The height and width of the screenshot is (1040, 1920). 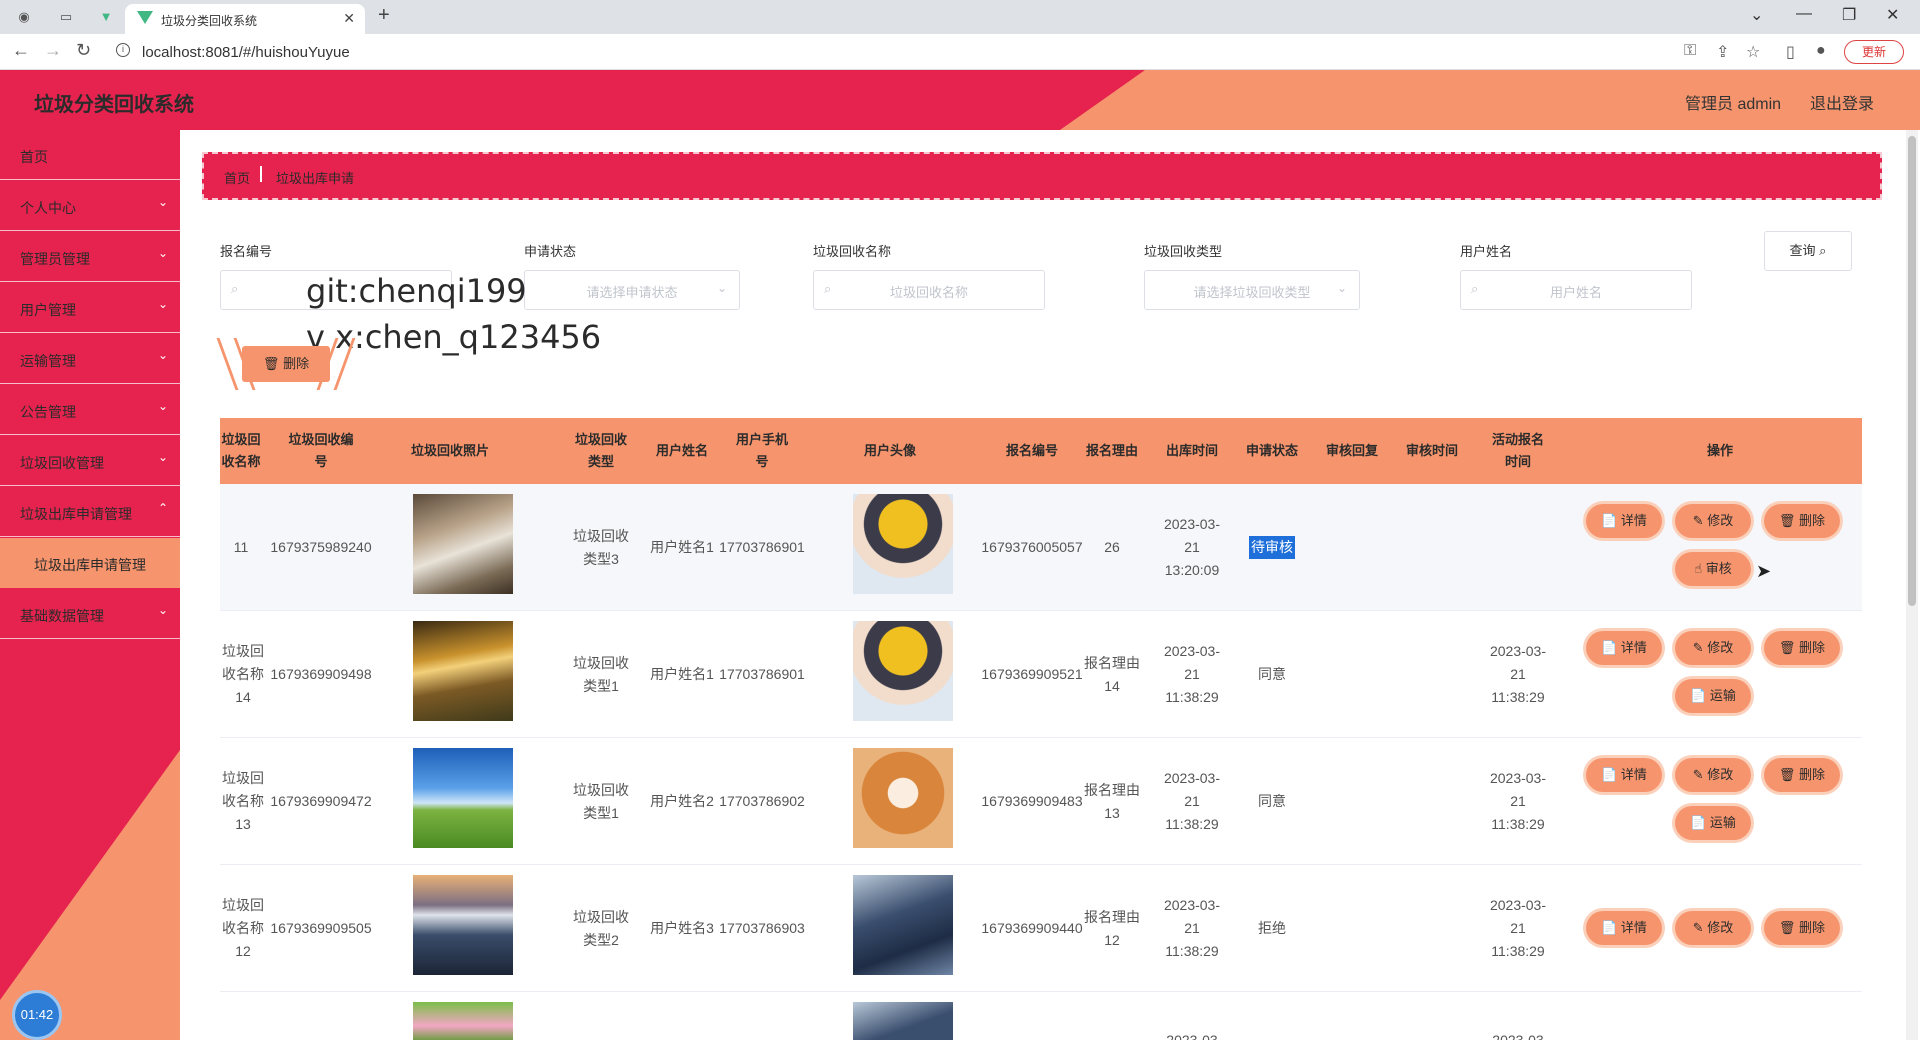 What do you see at coordinates (929, 290) in the screenshot?
I see `name-input: ⌕ 垃圾回收名称` at bounding box center [929, 290].